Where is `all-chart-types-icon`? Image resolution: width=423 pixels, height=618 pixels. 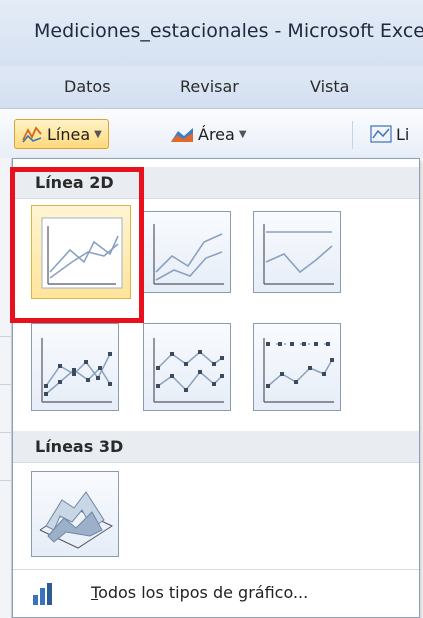 all-chart-types-icon is located at coordinates (42, 594).